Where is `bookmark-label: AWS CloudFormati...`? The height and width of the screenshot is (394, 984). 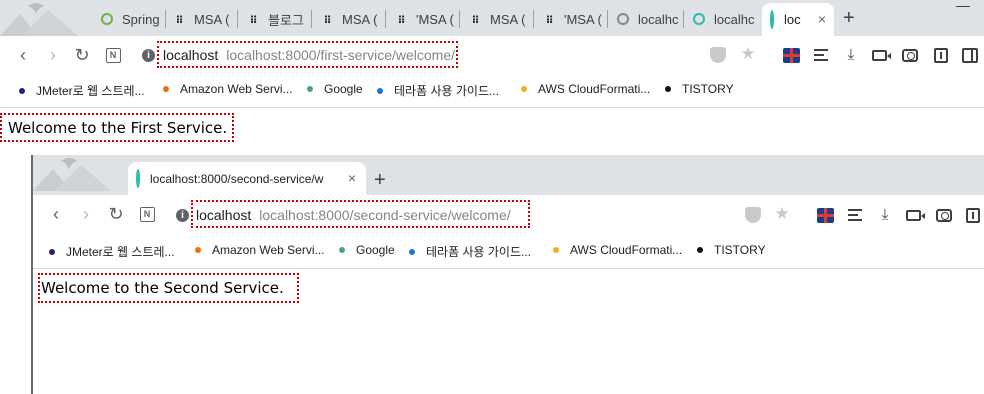
bookmark-label: AWS CloudFormati... is located at coordinates (626, 250).